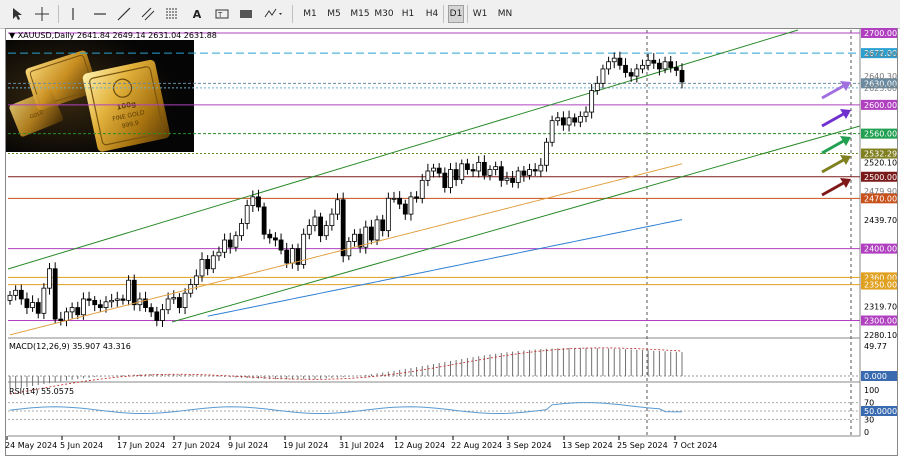 Image resolution: width=900 pixels, height=456 pixels. Describe the element at coordinates (360, 14) in the screenshot. I see `timeframe-m15-button: M15` at that location.